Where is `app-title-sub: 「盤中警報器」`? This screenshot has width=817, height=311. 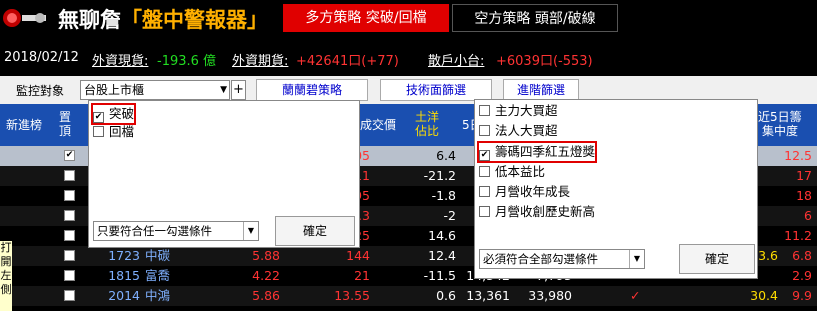
app-title-sub: 「盤中警報器」 is located at coordinates (194, 20).